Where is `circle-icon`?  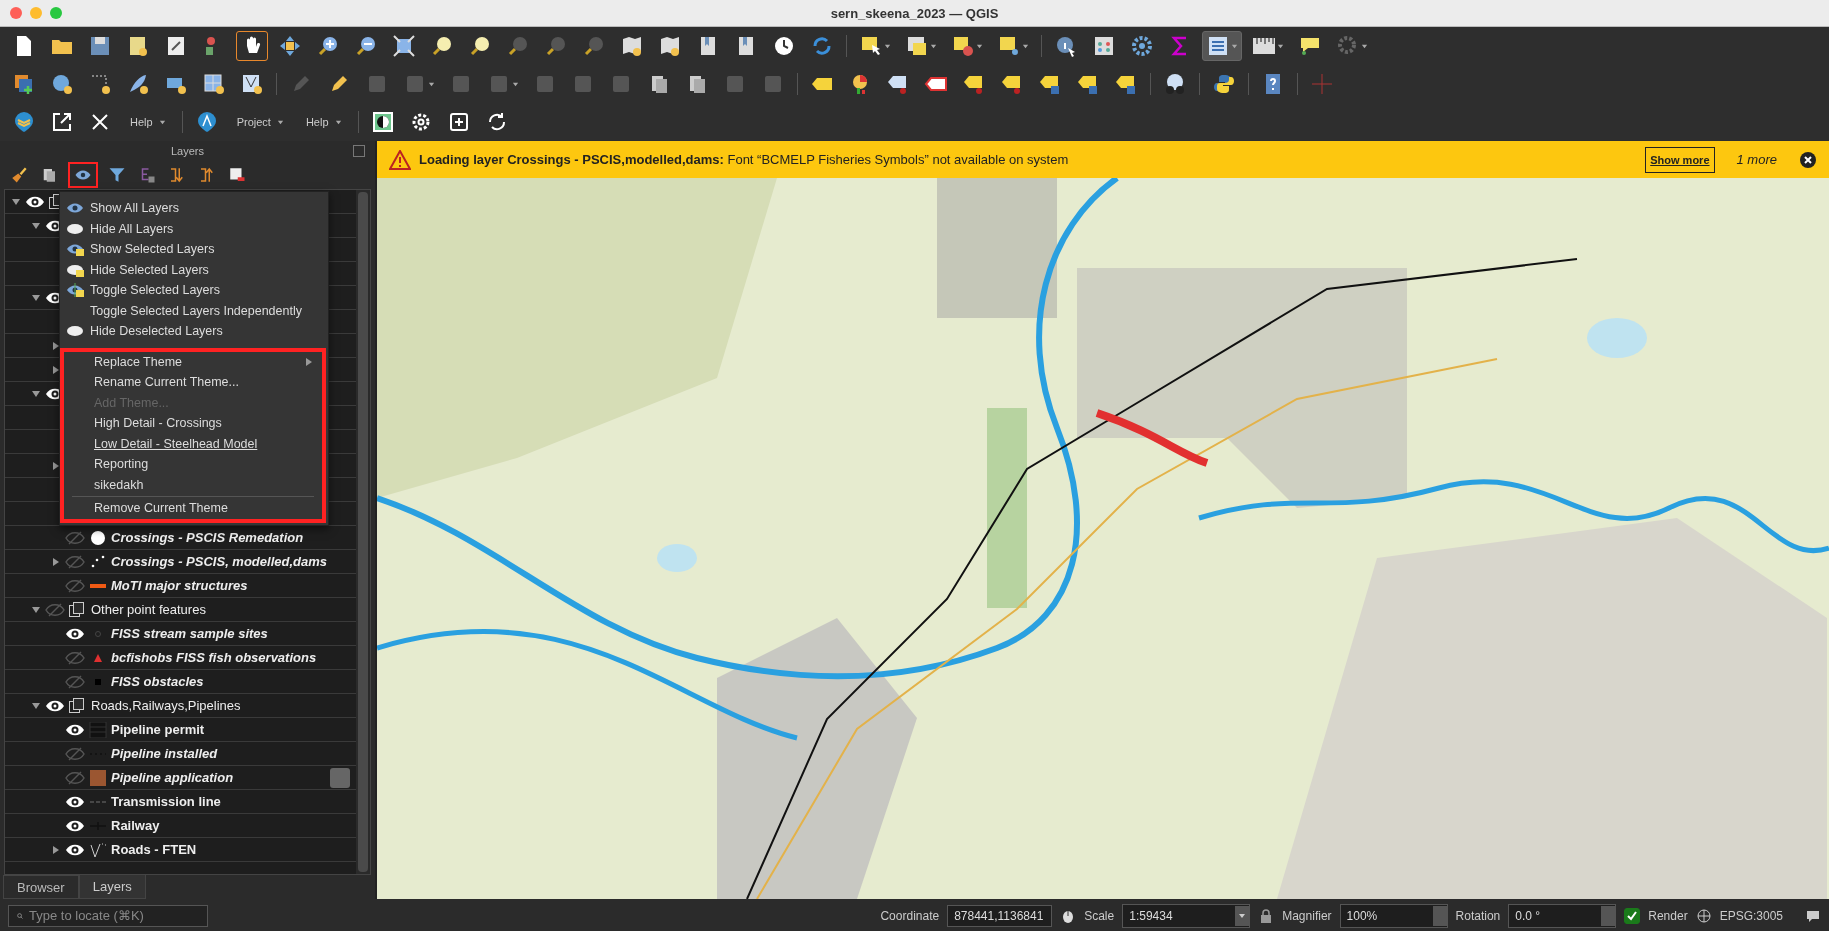 circle-icon is located at coordinates (98, 537).